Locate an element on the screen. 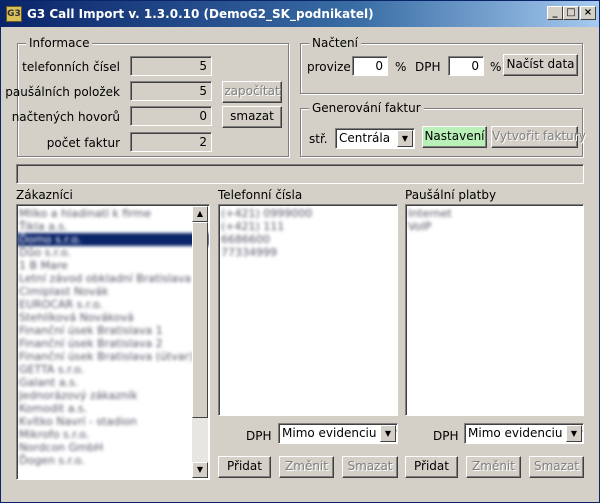  telefonni-list: (+421) 0999000 (+421) 111 6686600 77334999 is located at coordinates (308, 310).